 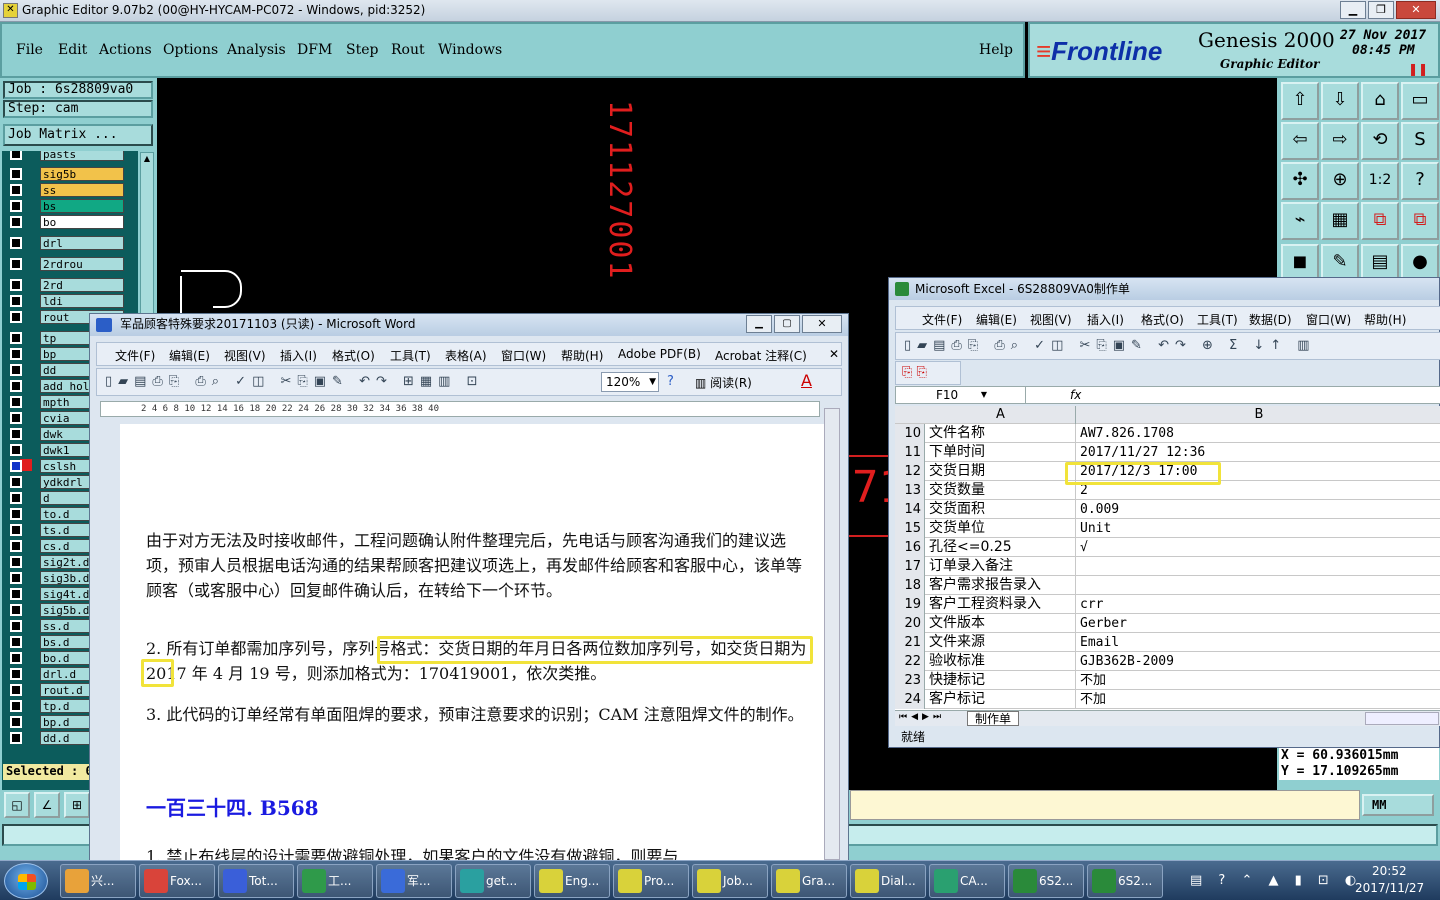 What do you see at coordinates (910, 433) in the screenshot?
I see `row-number: 10` at bounding box center [910, 433].